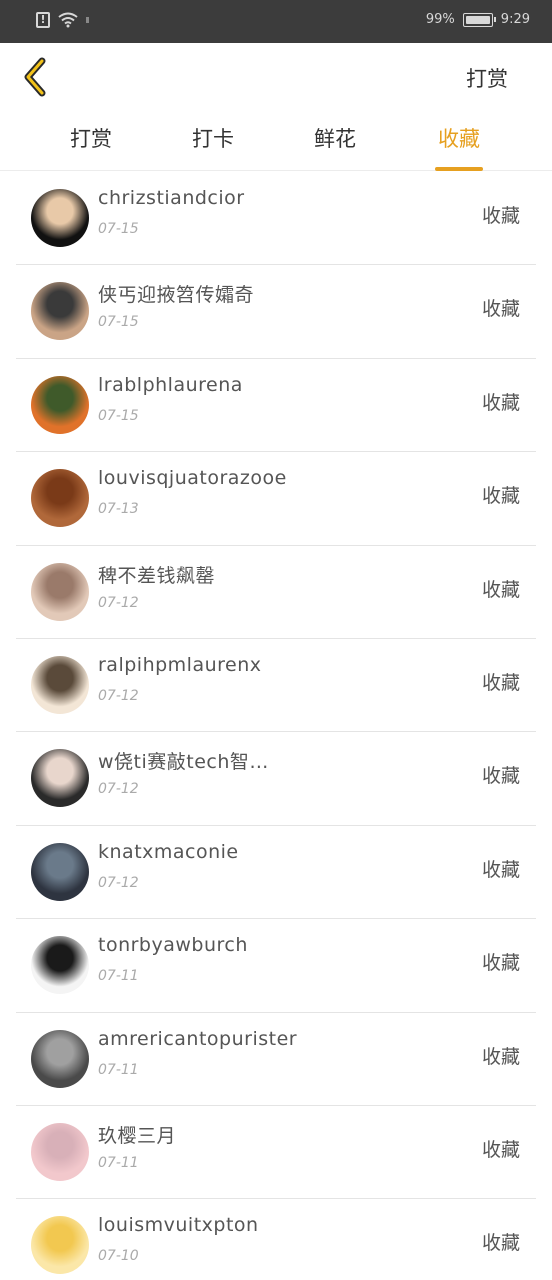 The image size is (552, 1280). Describe the element at coordinates (91, 139) in the screenshot. I see `tab-label: 打赏` at that location.